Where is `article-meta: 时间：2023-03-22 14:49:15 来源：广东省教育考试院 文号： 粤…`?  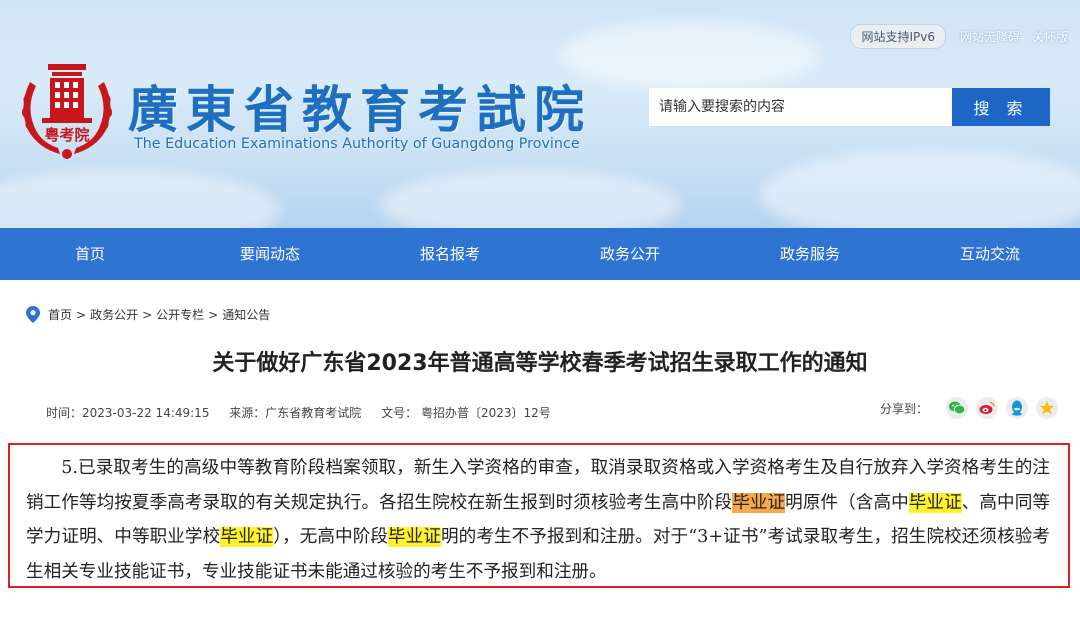 article-meta: 时间：2023-03-22 14:49:15 来源：广东省教育考试院 文号： 粤… is located at coordinates (306, 412).